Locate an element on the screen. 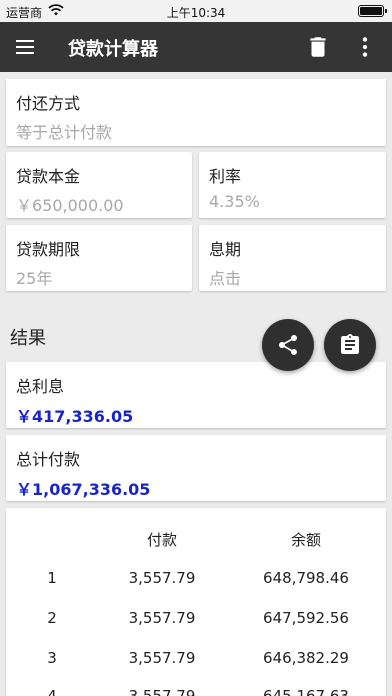 This screenshot has height=696, width=392. total-payment-card: 总计付款 ￥1,067,336.05 is located at coordinates (196, 468).